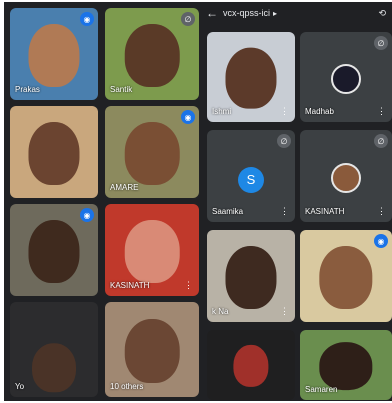  Describe the element at coordinates (220, 311) in the screenshot. I see `participant-name: k Na` at that location.